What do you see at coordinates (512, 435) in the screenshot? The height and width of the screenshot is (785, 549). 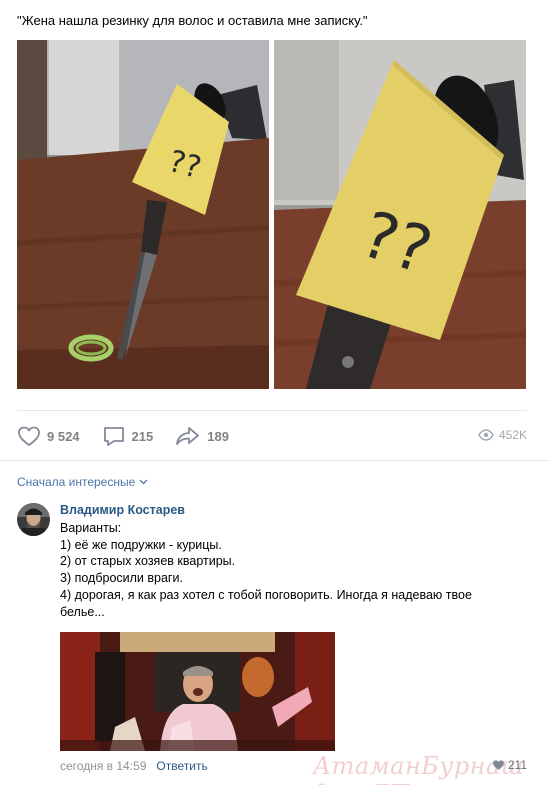 I see `views-count: 452K` at bounding box center [512, 435].